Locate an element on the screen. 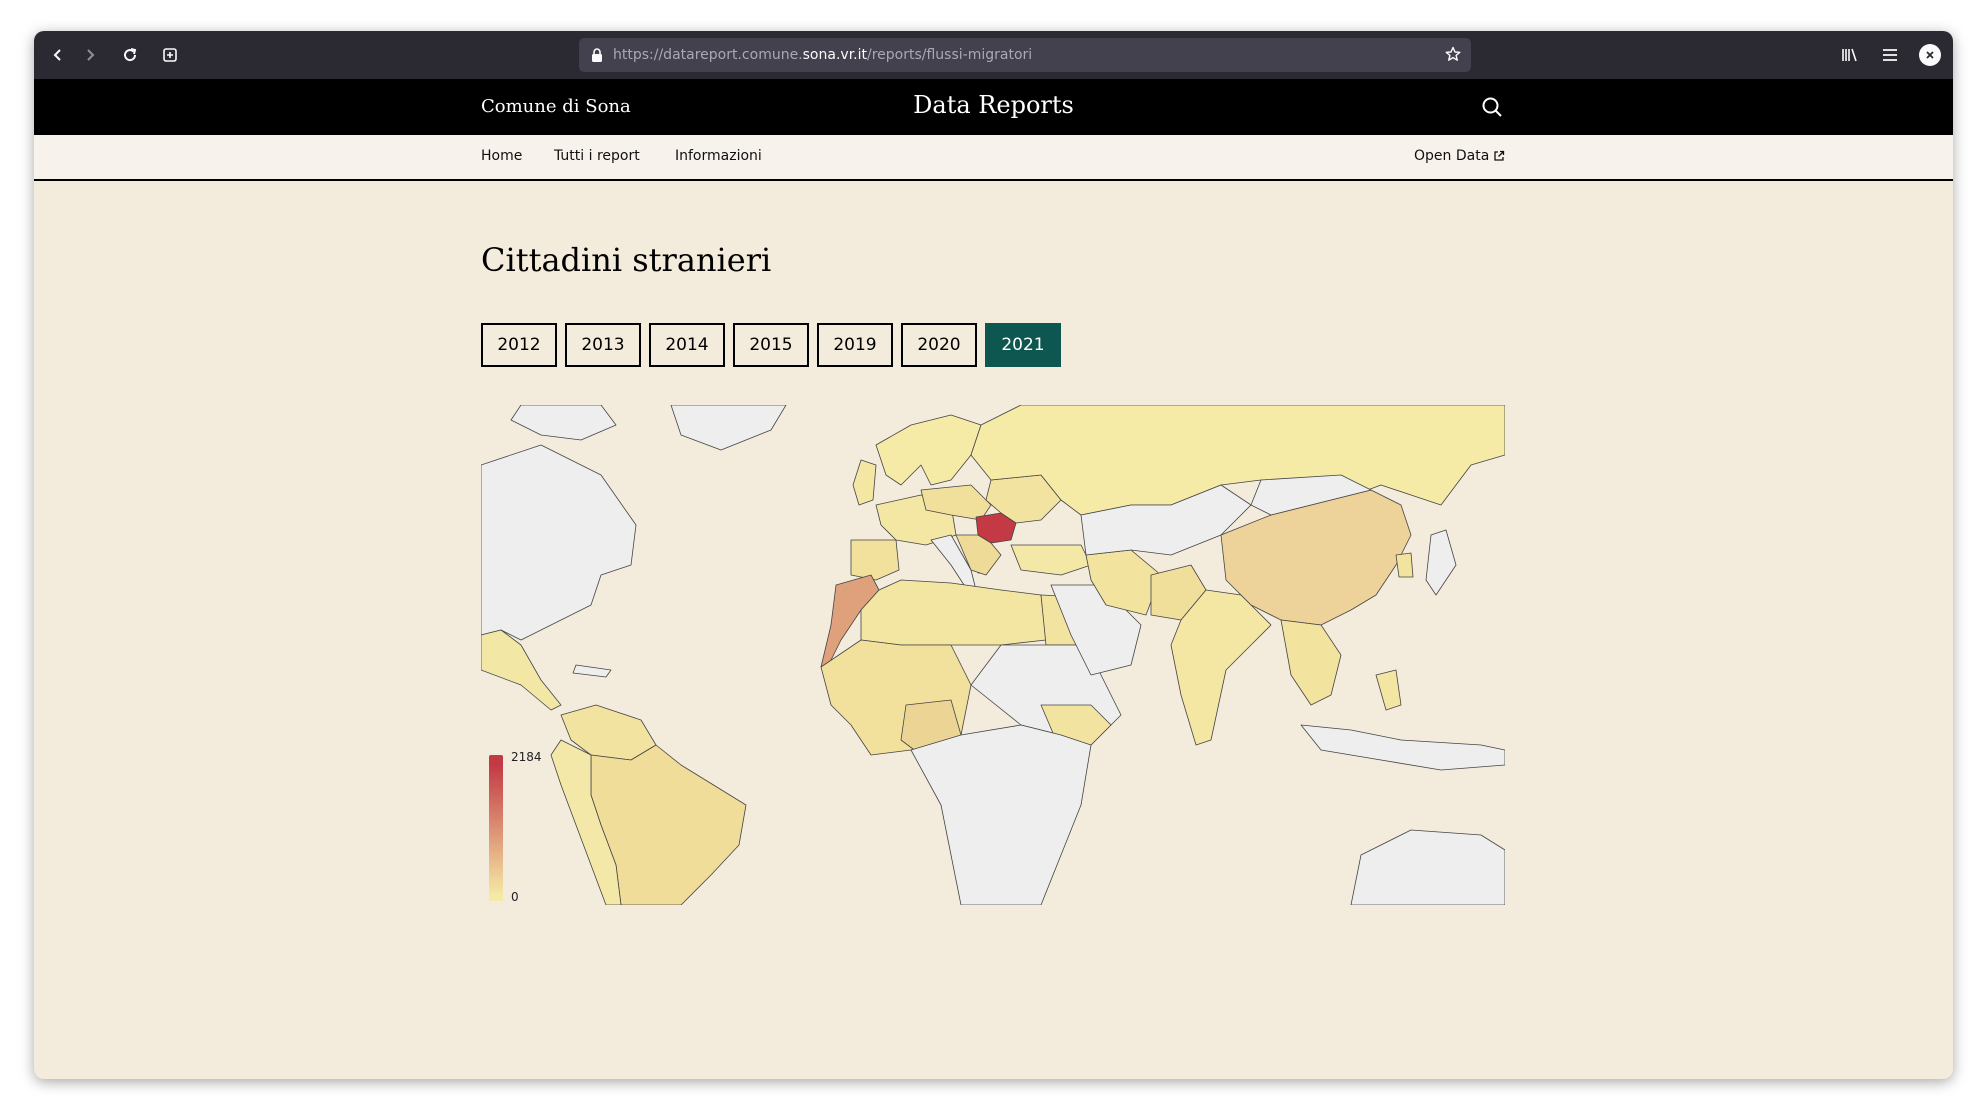 Image resolution: width=1987 pixels, height=1117 pixels. search-button is located at coordinates (1492, 107).